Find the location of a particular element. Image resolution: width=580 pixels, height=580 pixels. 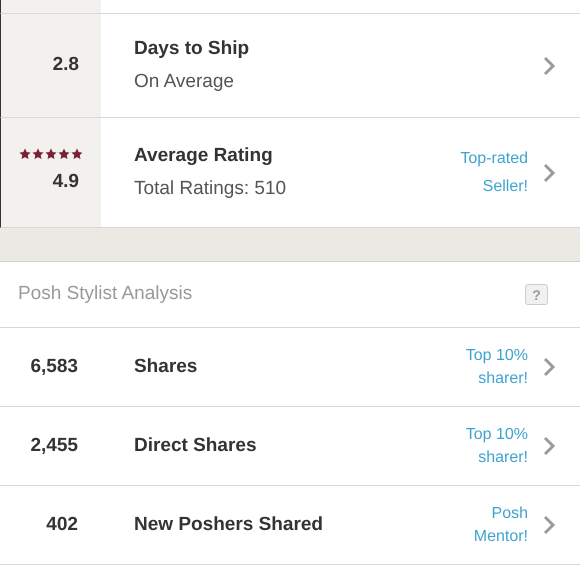

seller-label: Top-rated Seller! is located at coordinates (493, 172).